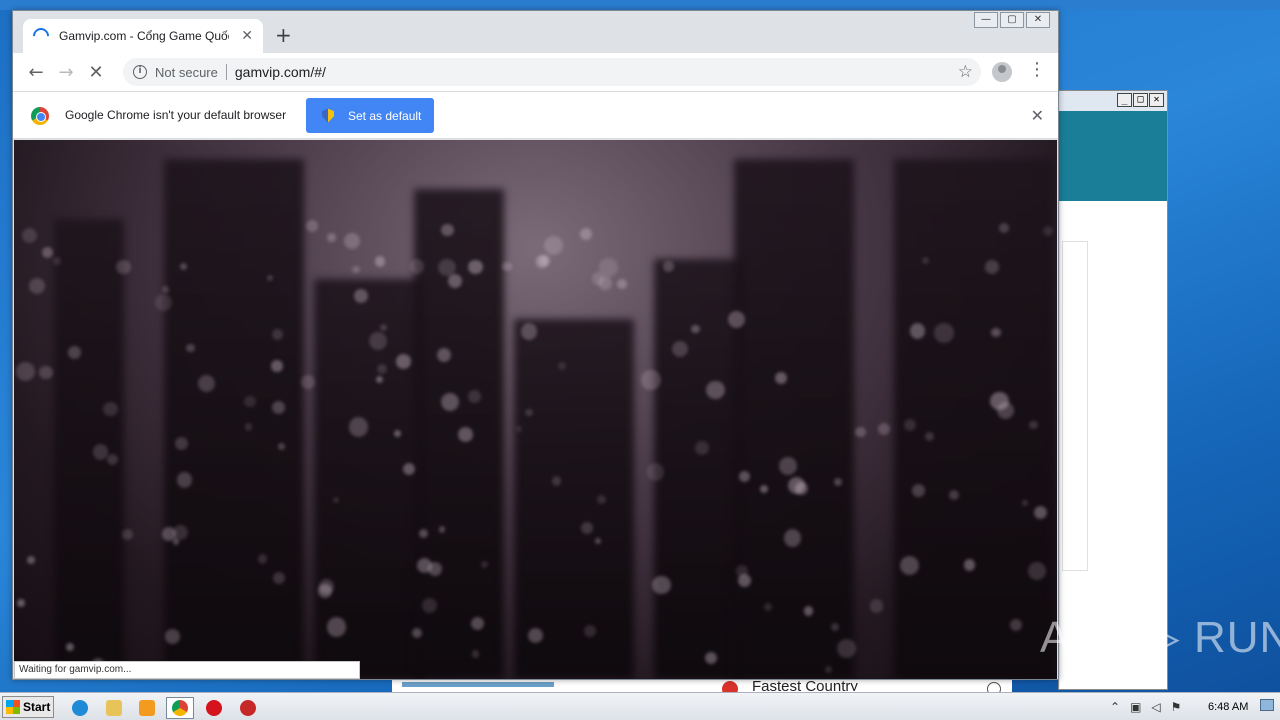 This screenshot has height=720, width=1280. I want to click on new-tab-button: +, so click(283, 35).